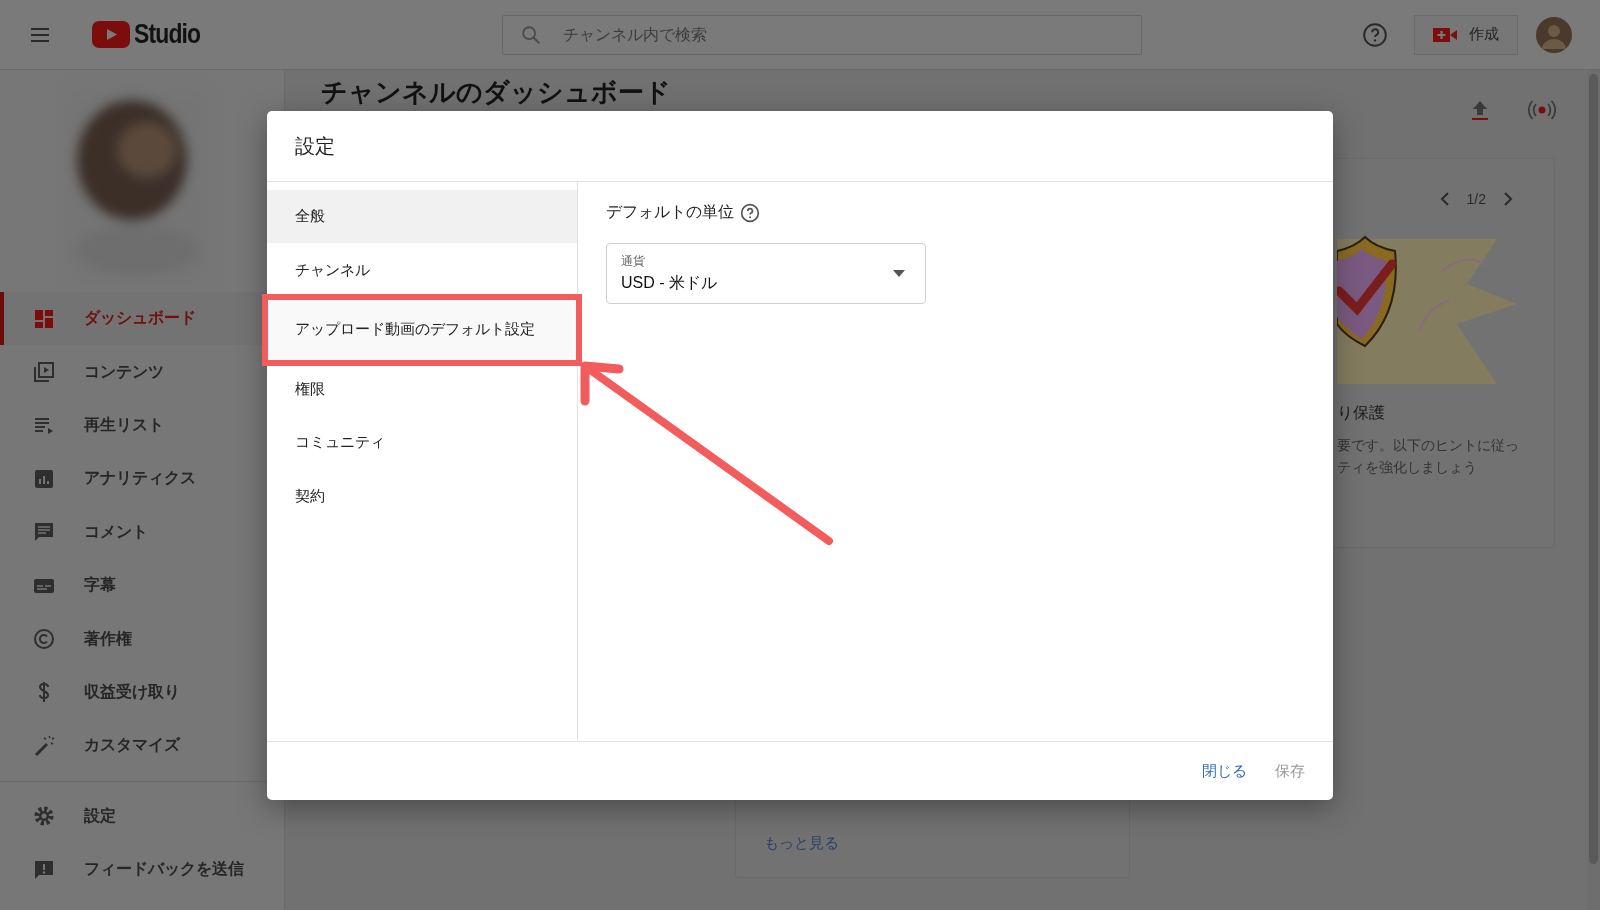 This screenshot has height=910, width=1600. I want to click on dropdown-caret-icon, so click(899, 273).